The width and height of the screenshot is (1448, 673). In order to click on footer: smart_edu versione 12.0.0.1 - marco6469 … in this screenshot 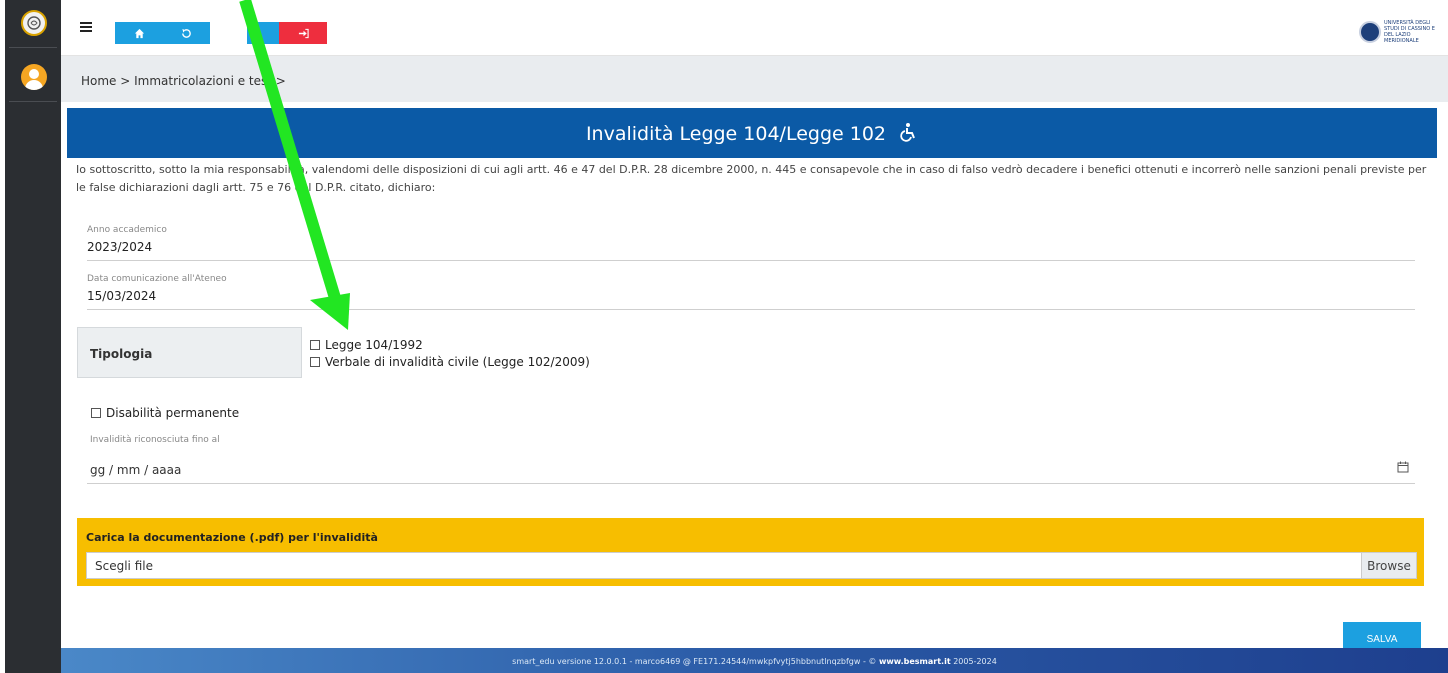, I will do `click(754, 660)`.